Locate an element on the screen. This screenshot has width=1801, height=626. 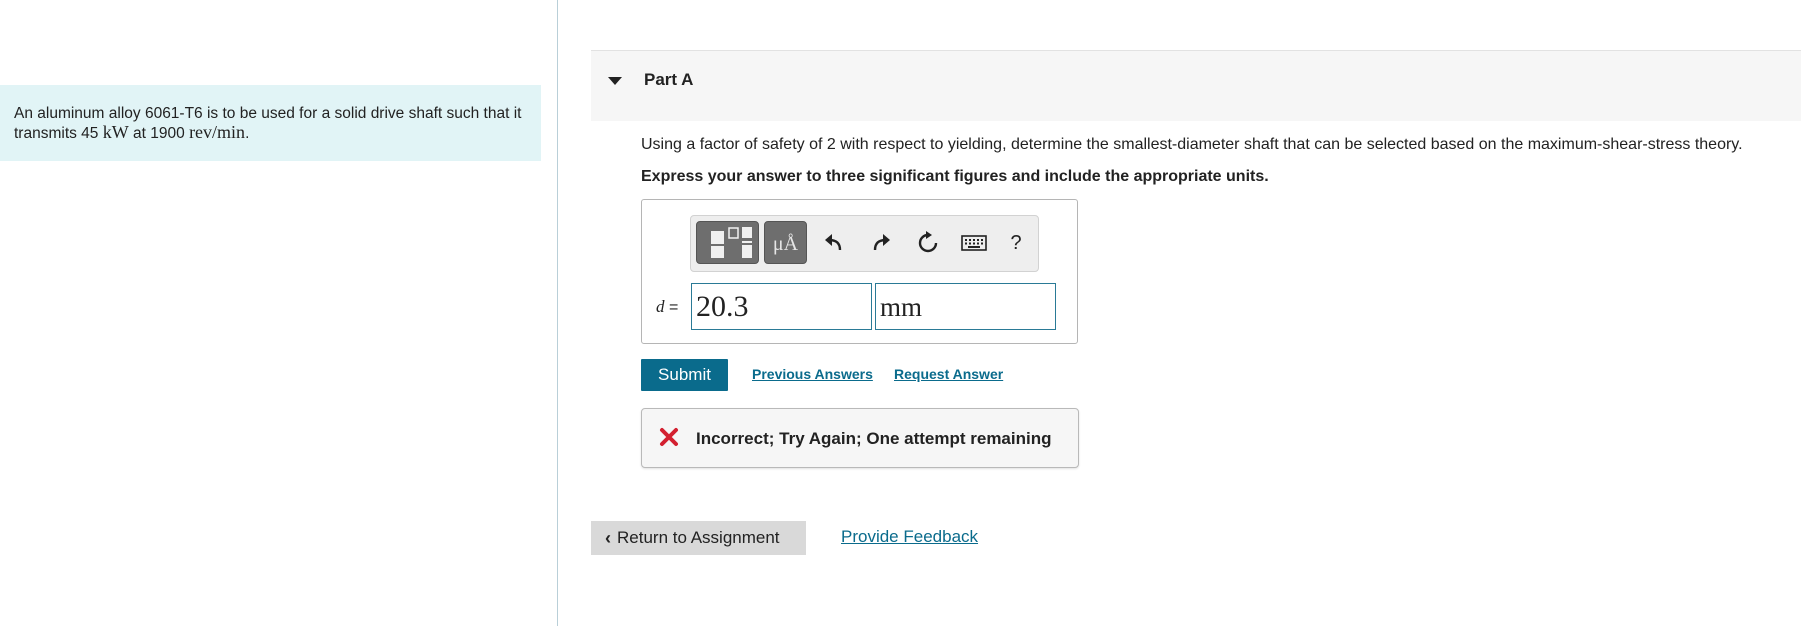
answer-box: μÅ ? d = 20.3 mm is located at coordinates (859, 271).